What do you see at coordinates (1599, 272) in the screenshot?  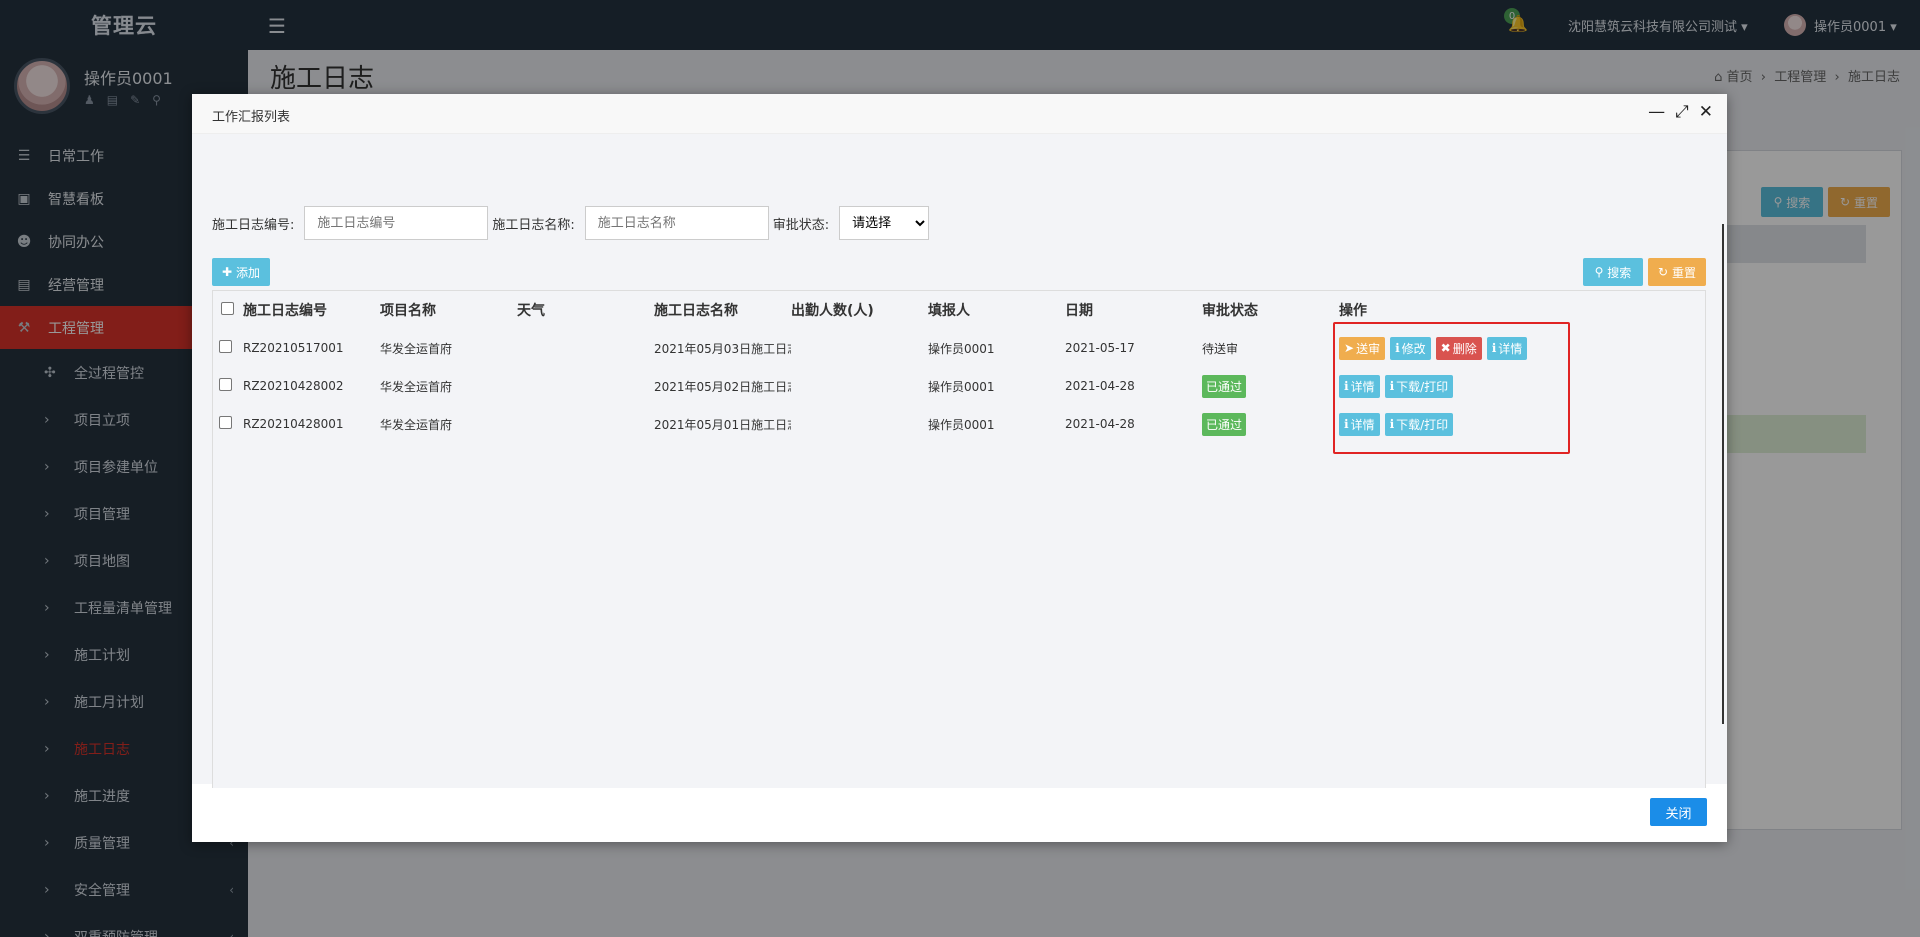 I see `search-icon: ⚲` at bounding box center [1599, 272].